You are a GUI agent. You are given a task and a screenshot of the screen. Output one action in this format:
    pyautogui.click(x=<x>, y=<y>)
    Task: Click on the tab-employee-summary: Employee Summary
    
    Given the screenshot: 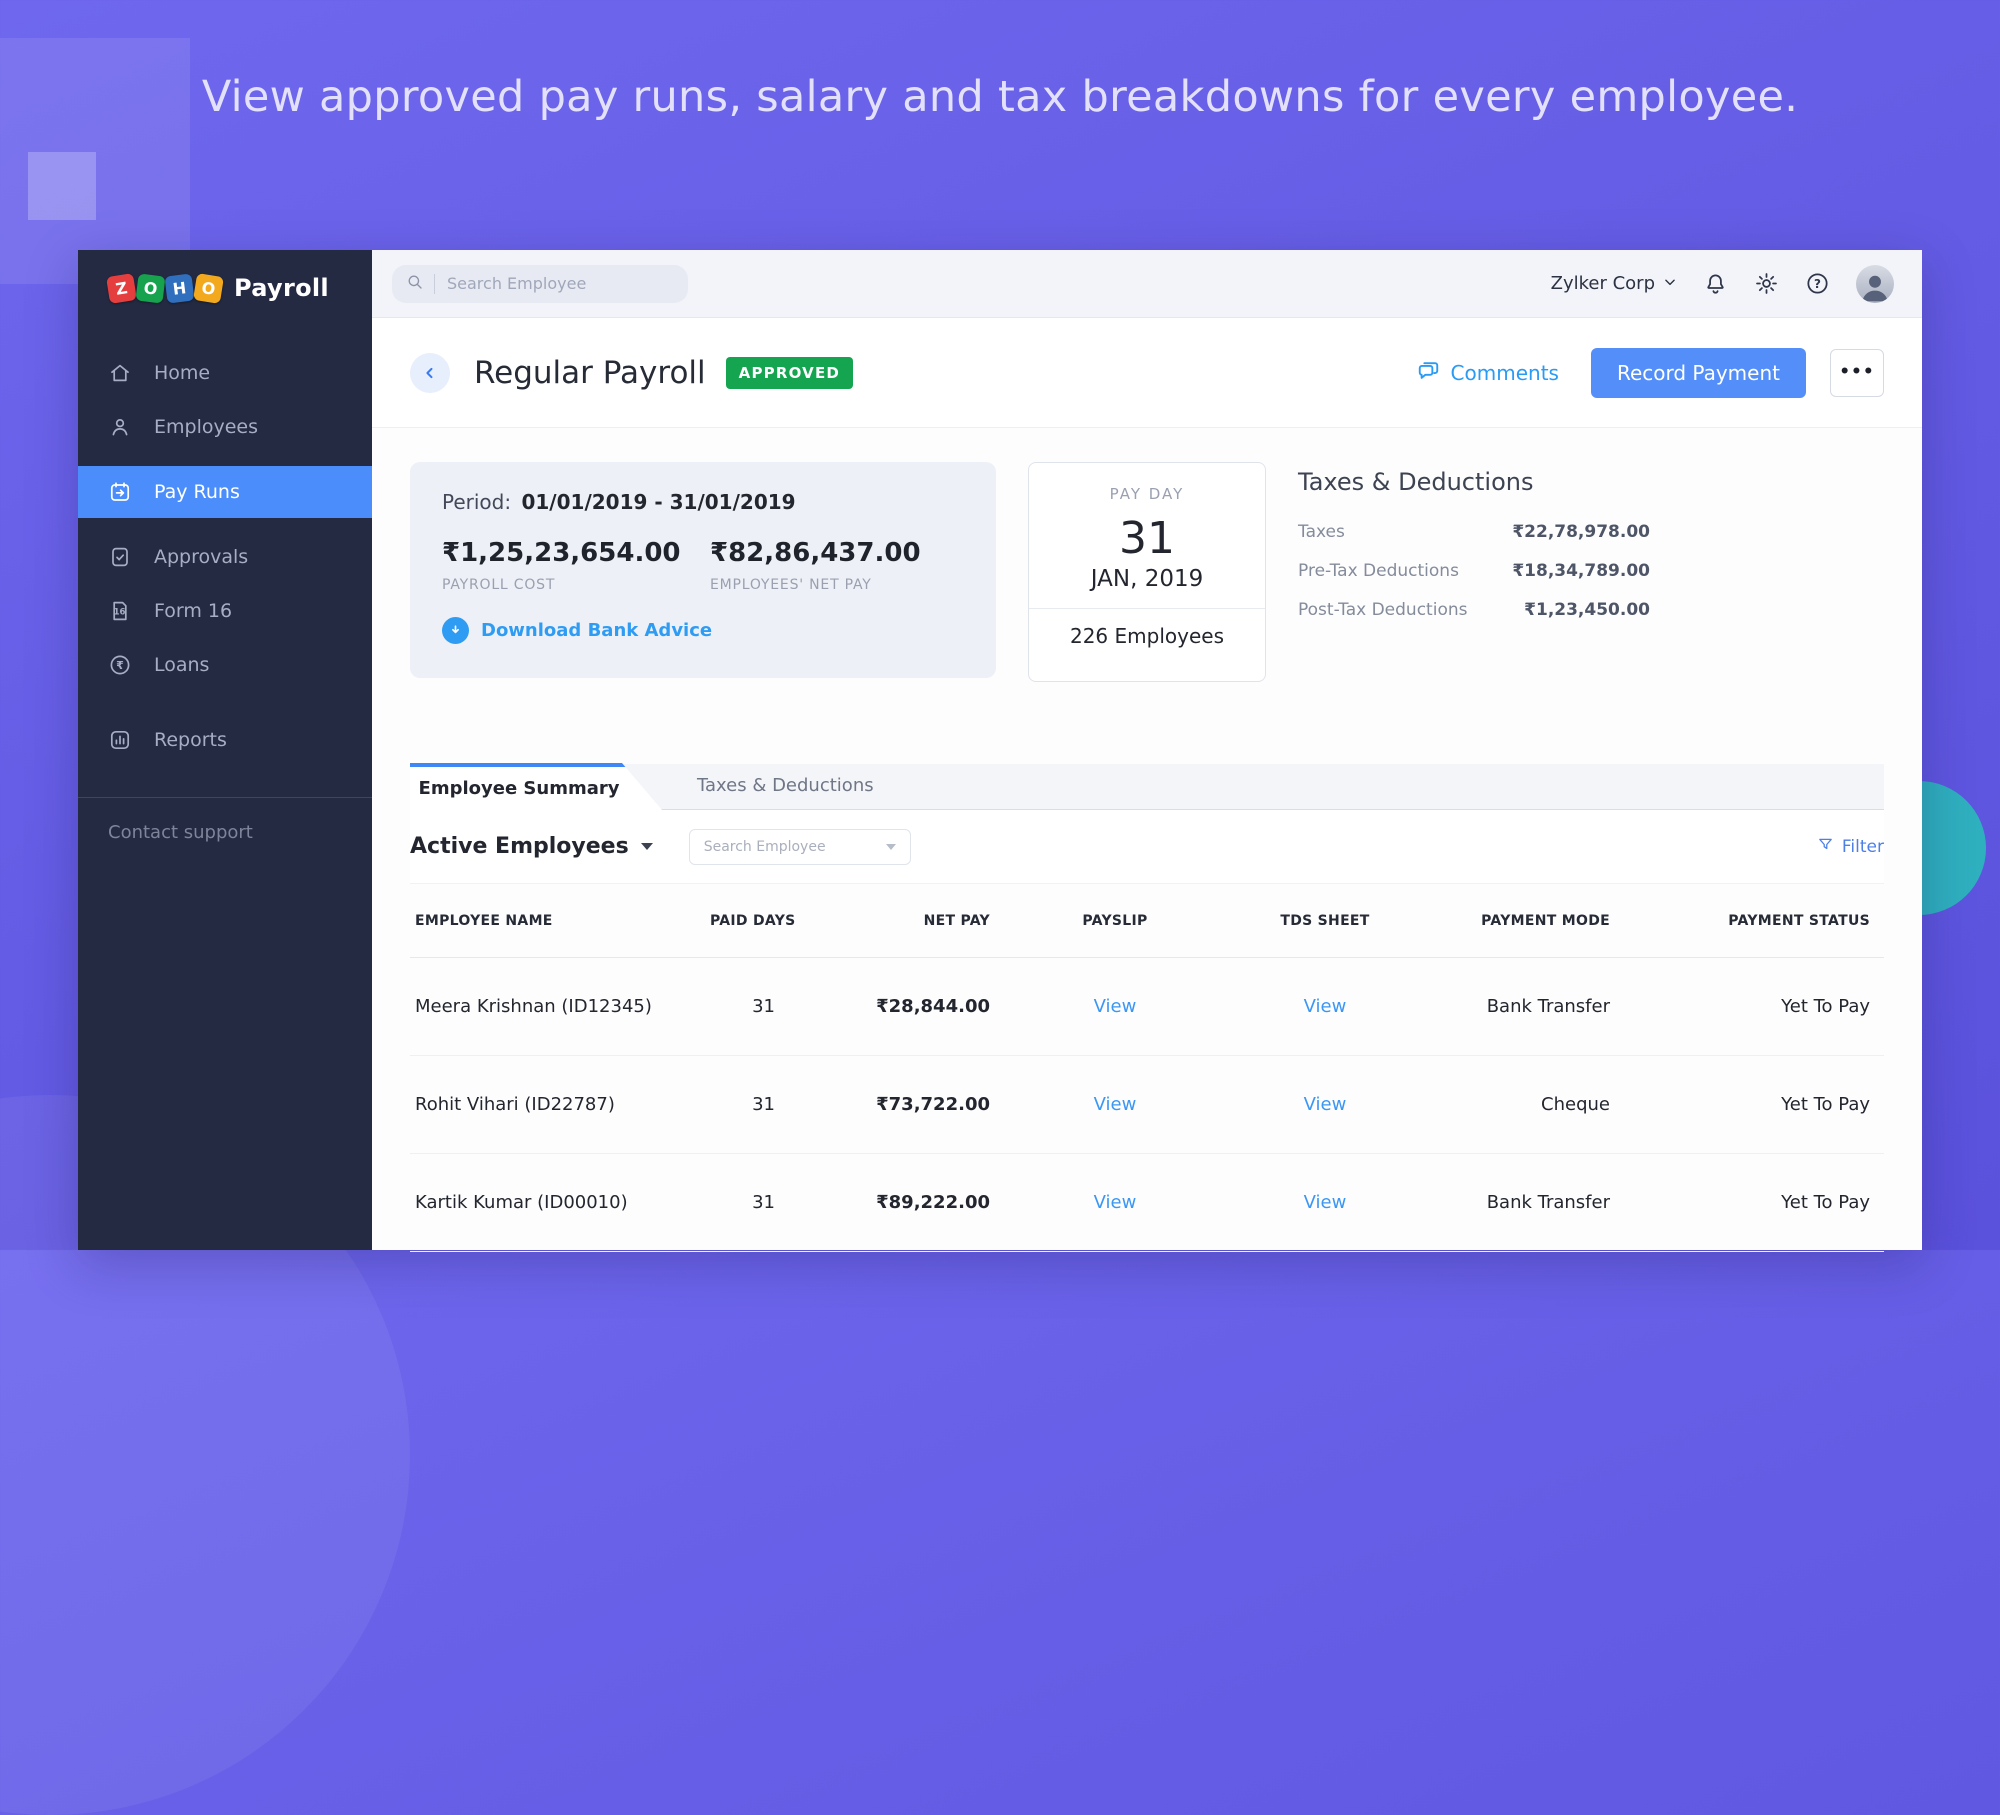 What is the action you would take?
    pyautogui.click(x=536, y=786)
    